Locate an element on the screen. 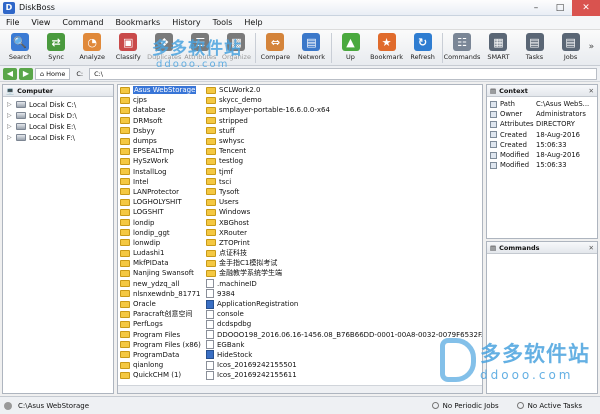 The image size is (600, 414). jobs-button: ▤ Jobs is located at coordinates (571, 48).